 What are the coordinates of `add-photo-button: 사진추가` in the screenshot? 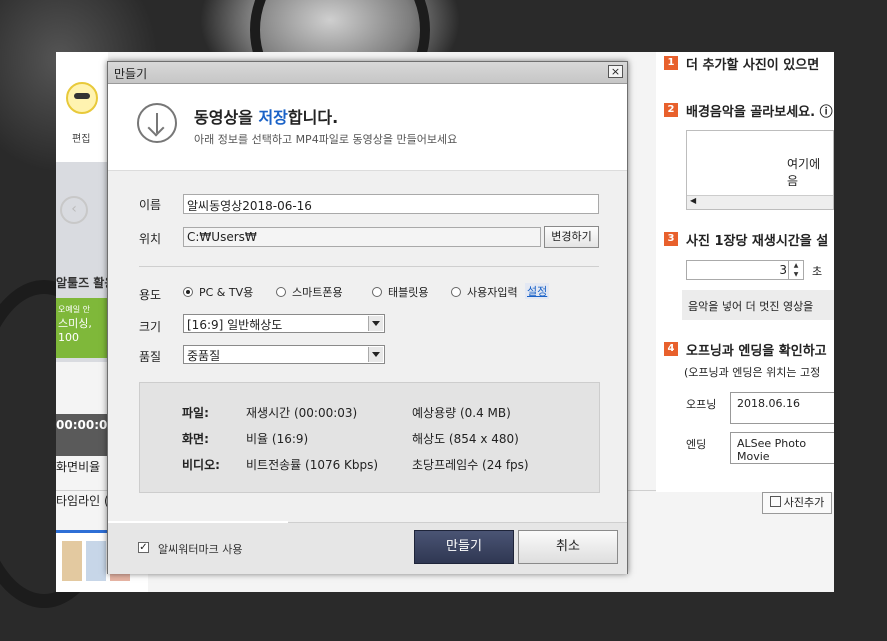 It's located at (797, 503).